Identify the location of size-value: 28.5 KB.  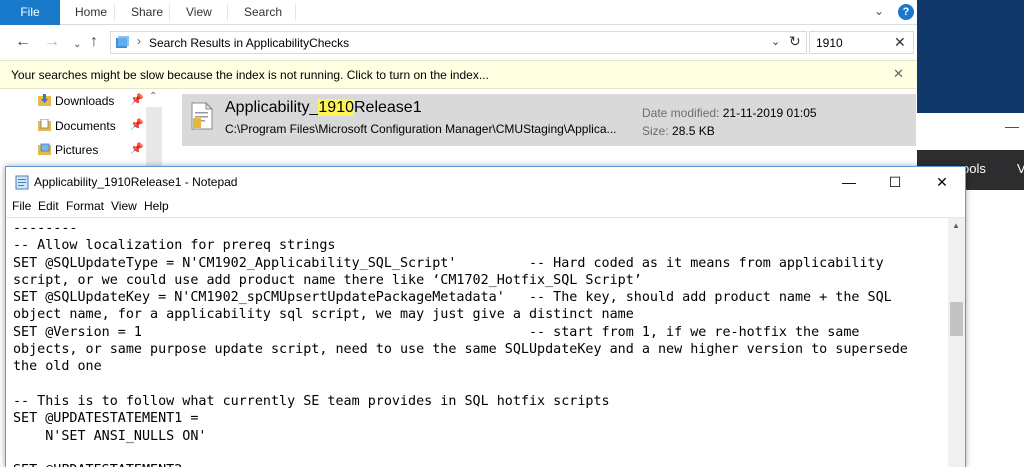
(693, 131).